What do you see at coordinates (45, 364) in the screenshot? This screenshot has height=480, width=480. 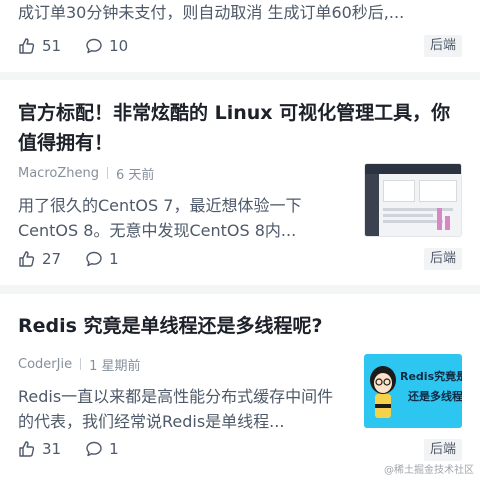 I see `author-name: CoderJie` at bounding box center [45, 364].